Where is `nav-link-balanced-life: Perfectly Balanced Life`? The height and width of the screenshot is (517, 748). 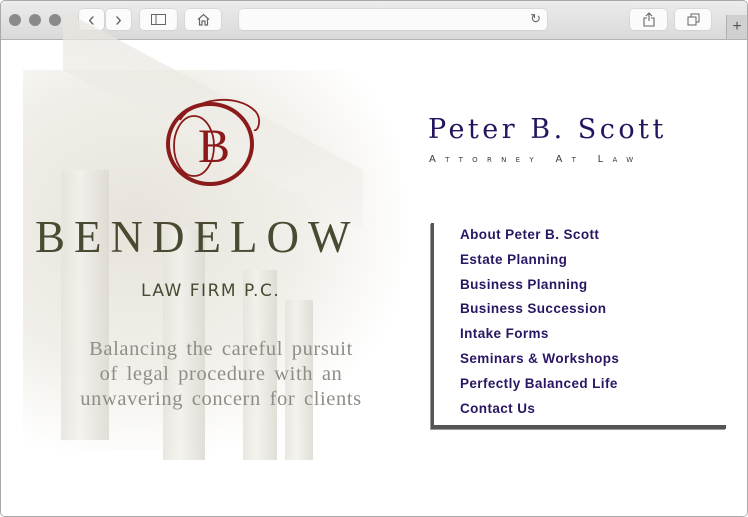 nav-link-balanced-life: Perfectly Balanced Life is located at coordinates (593, 384).